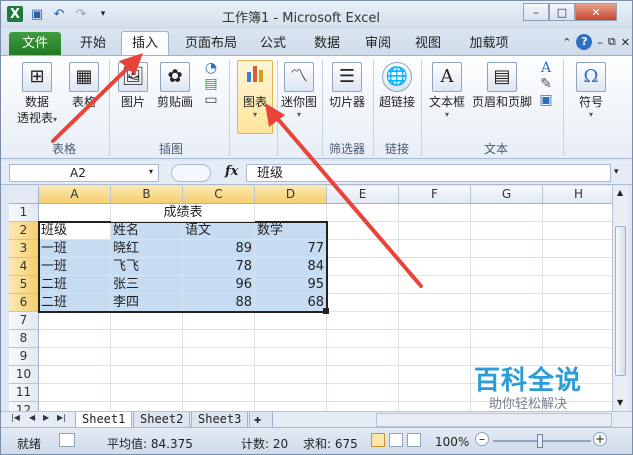 This screenshot has height=455, width=633. I want to click on tab-page-layout: 页面布局, so click(211, 44).